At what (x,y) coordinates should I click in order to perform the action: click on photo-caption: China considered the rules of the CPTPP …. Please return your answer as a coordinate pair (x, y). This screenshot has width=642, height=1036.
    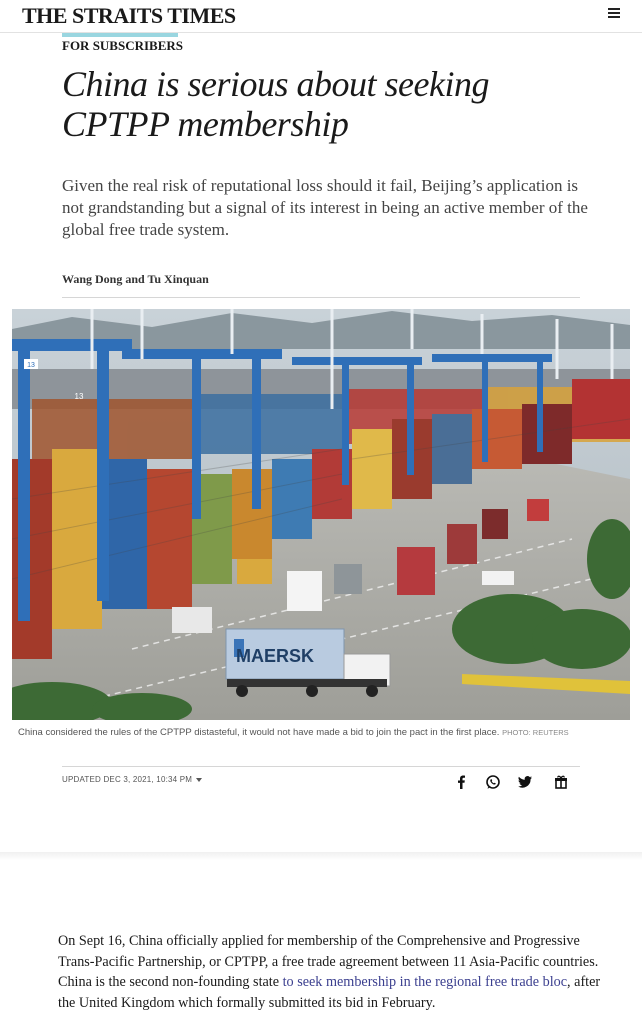
    Looking at the image, I should click on (323, 732).